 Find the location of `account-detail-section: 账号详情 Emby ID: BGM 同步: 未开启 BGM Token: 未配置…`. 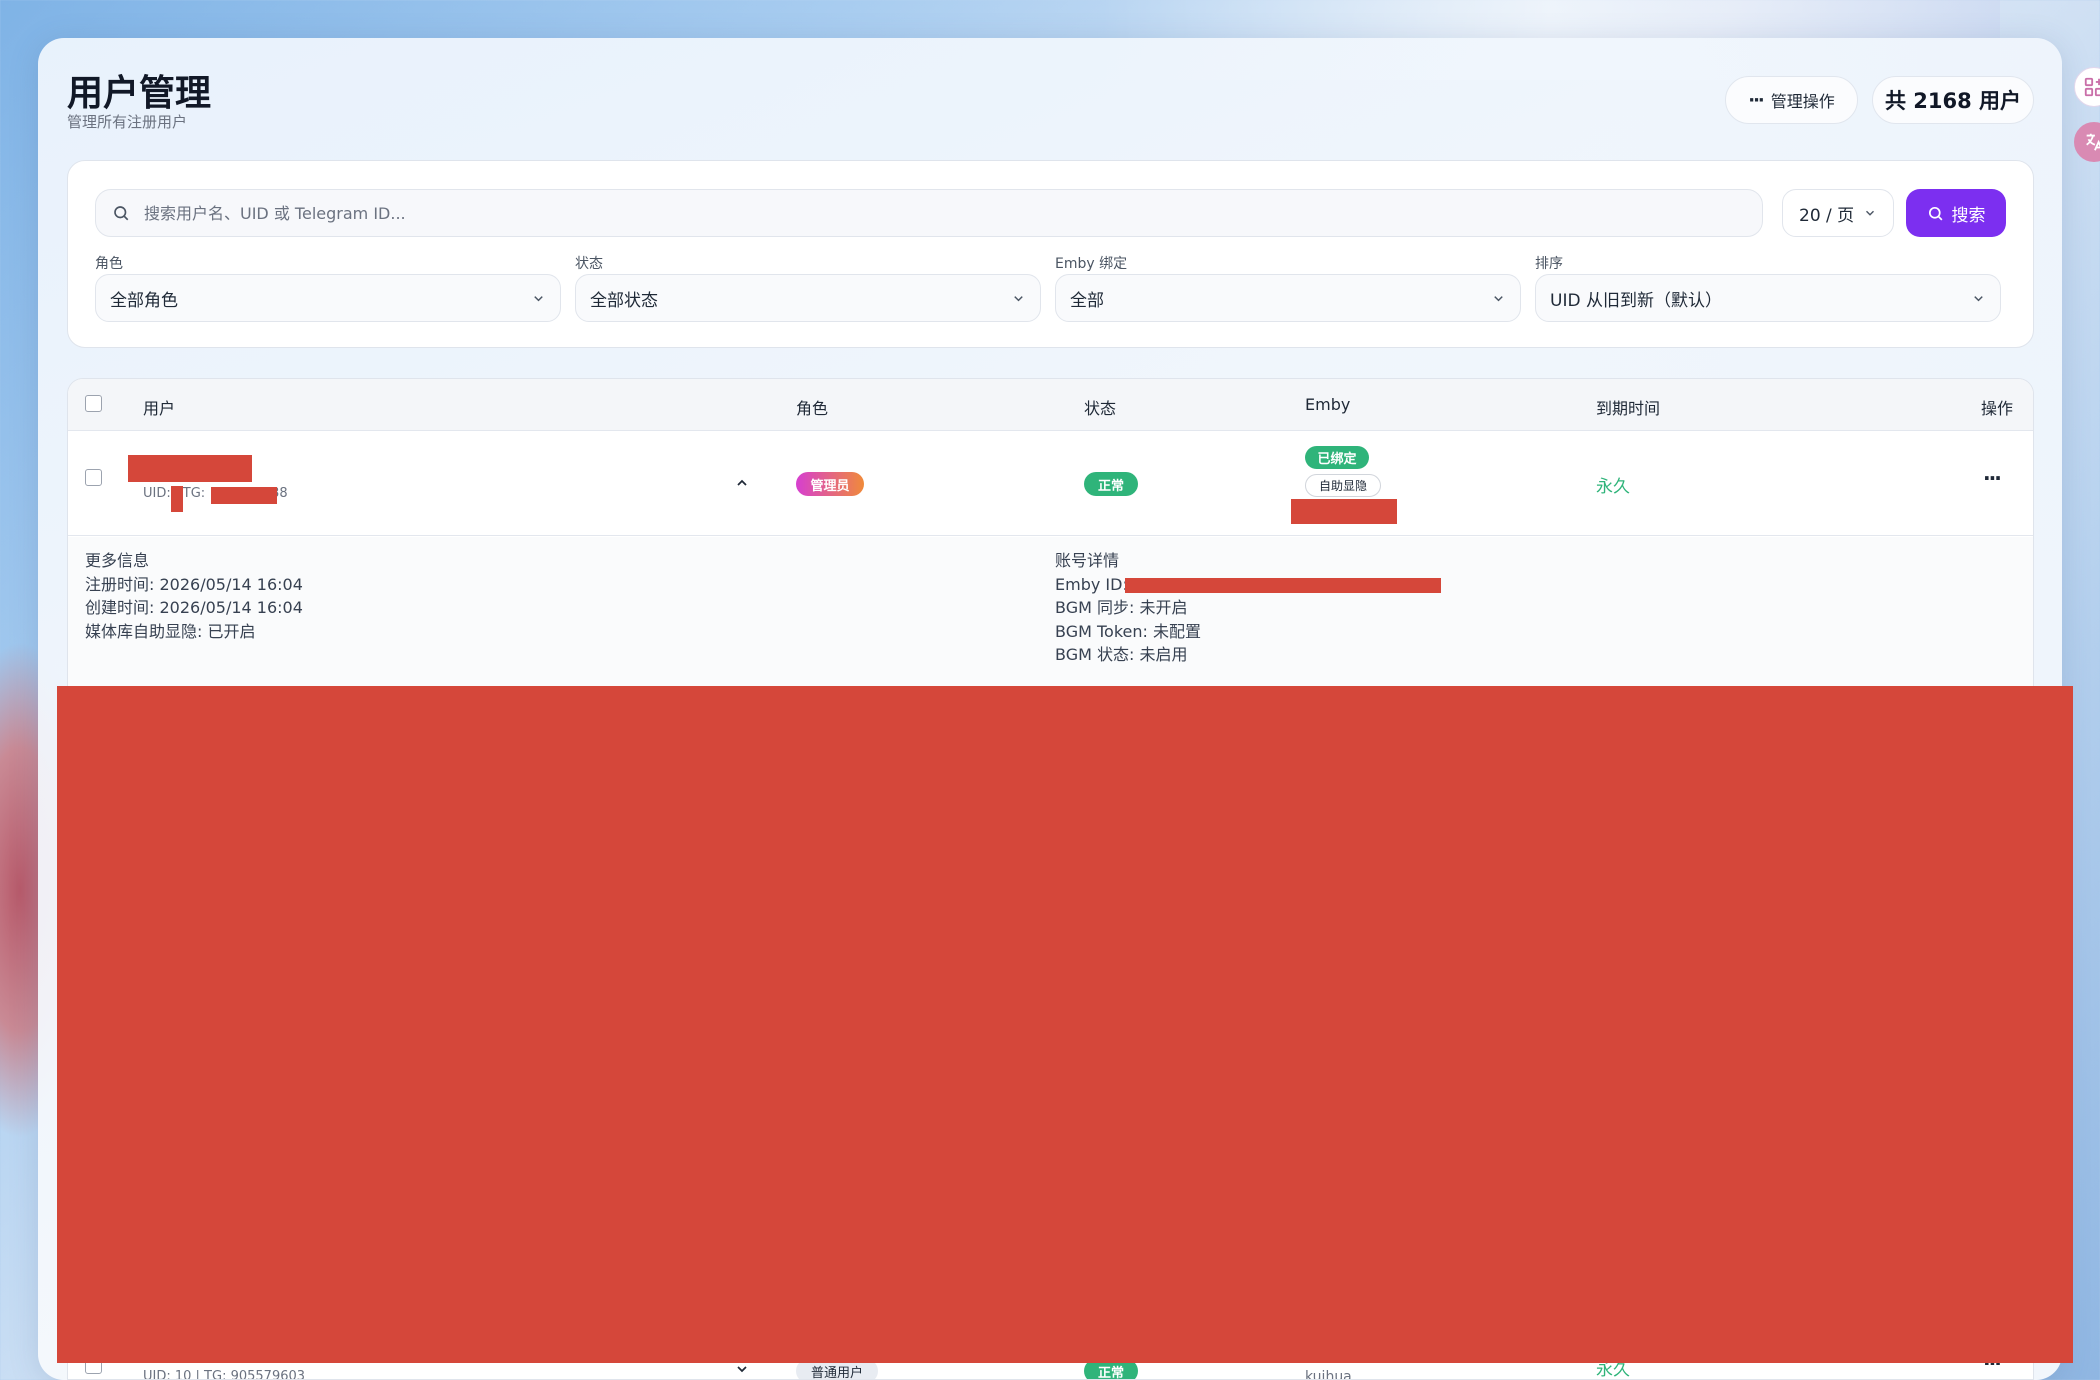

account-detail-section: 账号详情 Emby ID: BGM 同步: 未开启 BGM Token: 未配置… is located at coordinates (1128, 608).